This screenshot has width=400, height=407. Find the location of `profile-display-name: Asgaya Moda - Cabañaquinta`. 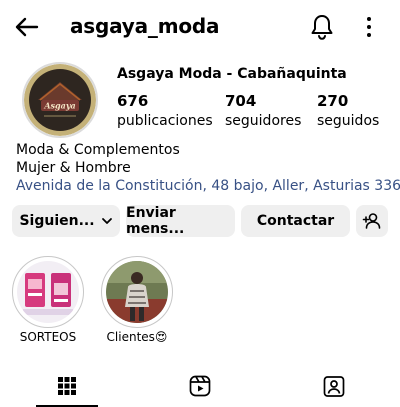

profile-display-name: Asgaya Moda - Cabañaquinta is located at coordinates (232, 74).